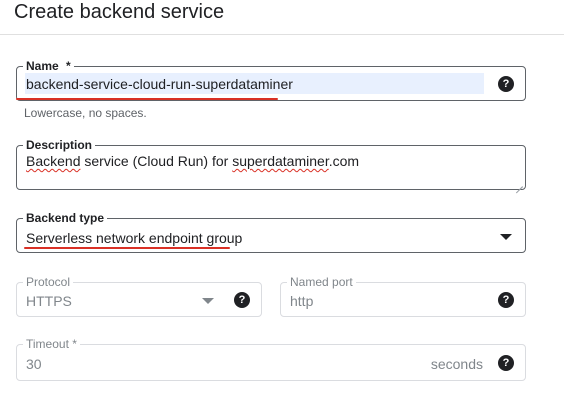 The height and width of the screenshot is (410, 564). I want to click on name-input: backend-service-cloud-run-superdataminer, so click(159, 84).